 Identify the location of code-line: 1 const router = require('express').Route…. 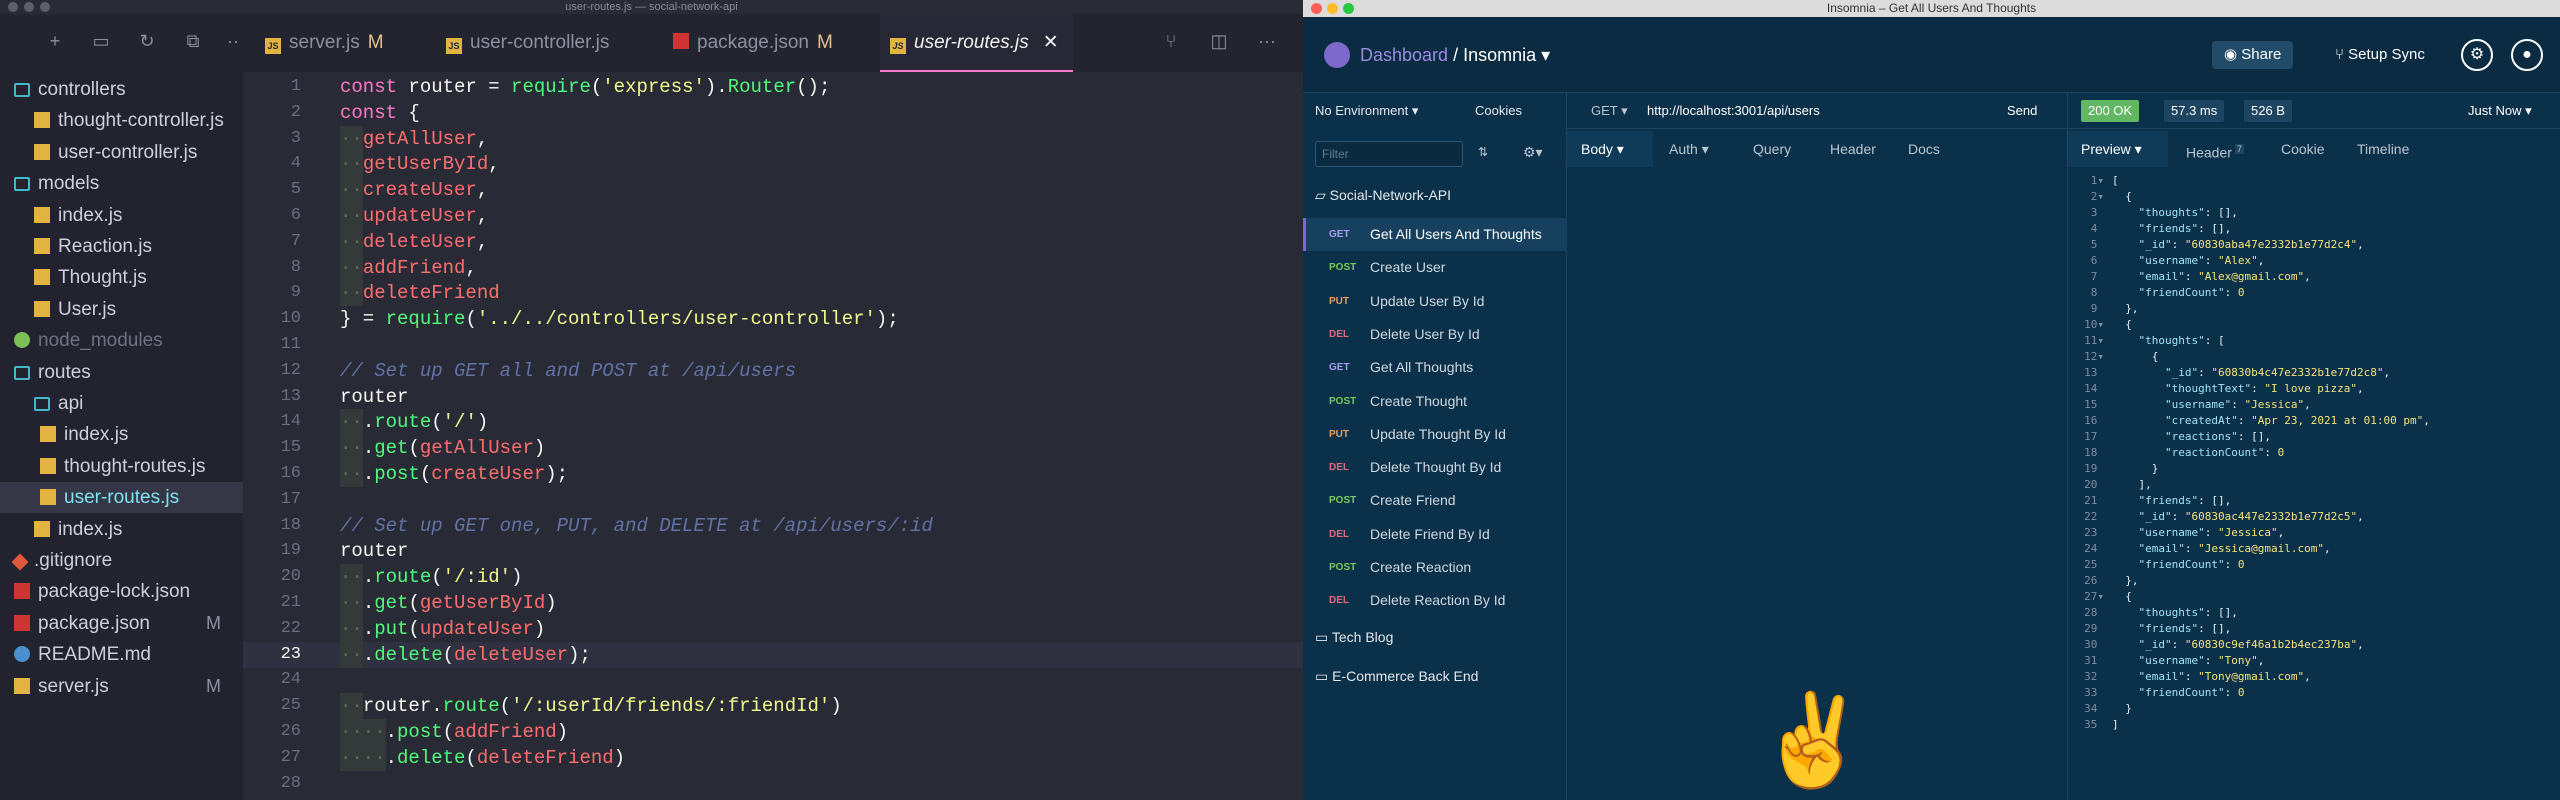
(773, 87).